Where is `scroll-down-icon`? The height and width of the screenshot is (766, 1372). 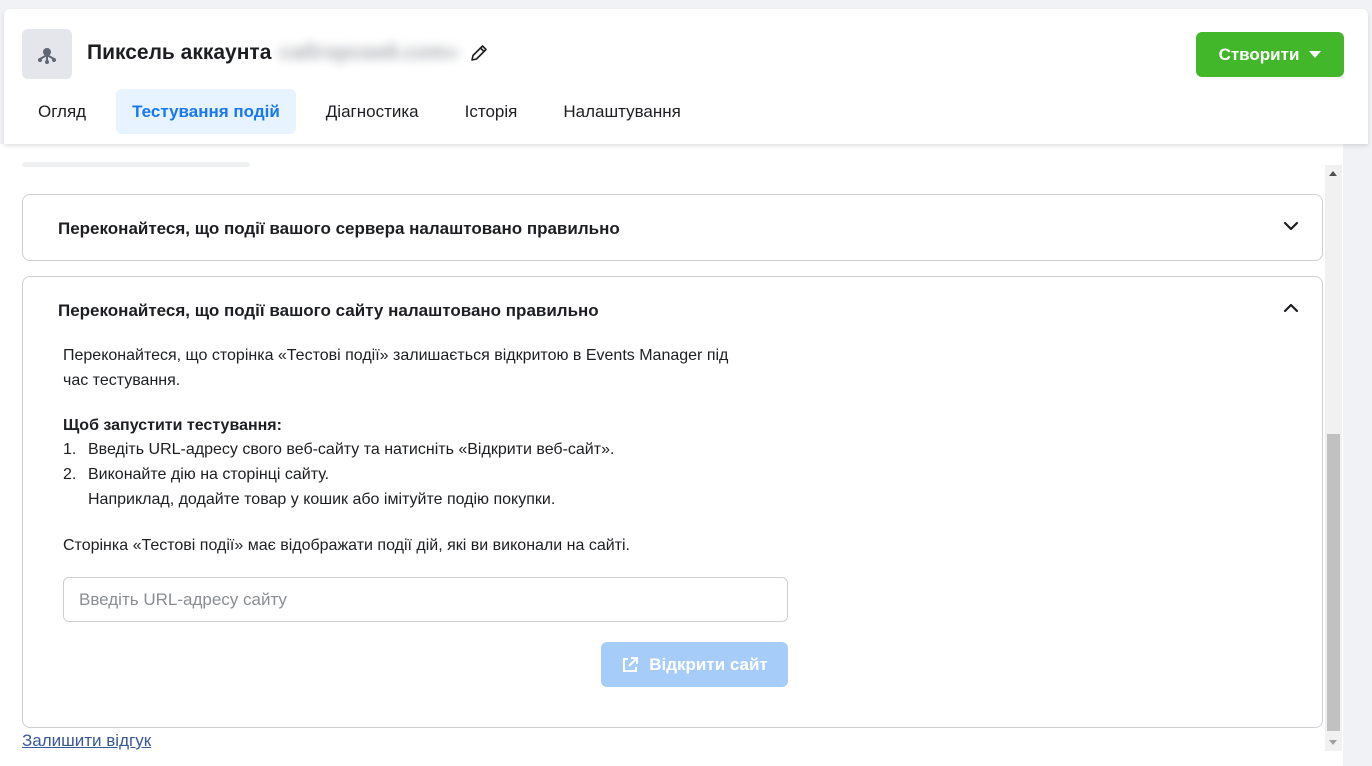
scroll-down-icon is located at coordinates (1333, 742).